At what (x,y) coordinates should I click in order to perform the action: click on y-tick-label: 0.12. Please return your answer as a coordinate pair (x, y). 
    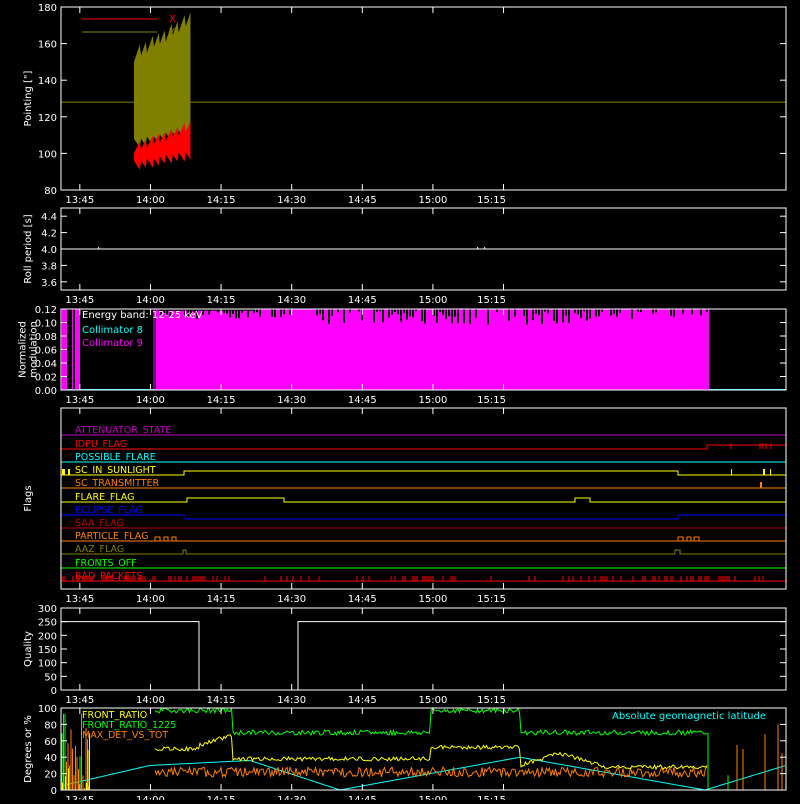
    Looking at the image, I should click on (46, 310).